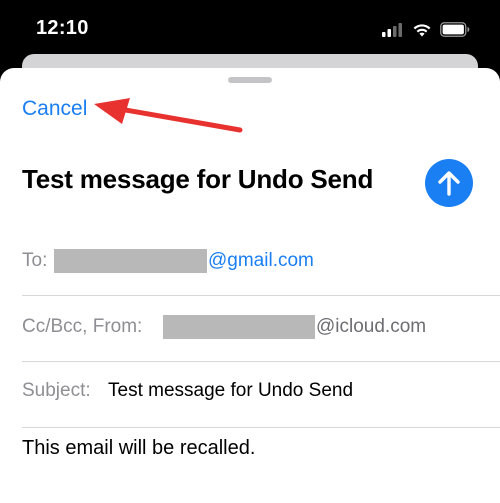 Image resolution: width=500 pixels, height=503 pixels. Describe the element at coordinates (261, 260) in the screenshot. I see `to-domain: @gmail.com` at that location.